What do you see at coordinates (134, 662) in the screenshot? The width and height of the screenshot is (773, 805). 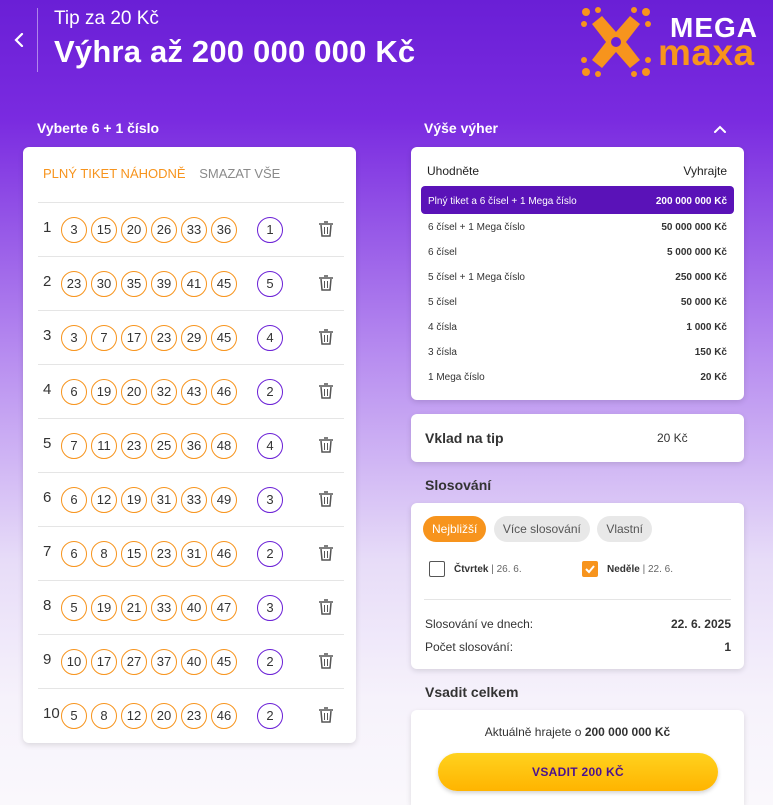 I see `number-ball: 27` at bounding box center [134, 662].